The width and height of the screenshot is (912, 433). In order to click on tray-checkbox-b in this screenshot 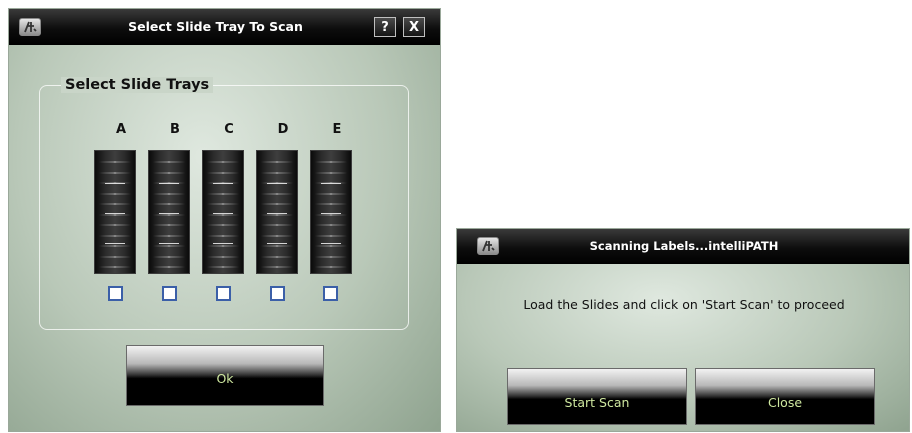, I will do `click(169, 293)`.